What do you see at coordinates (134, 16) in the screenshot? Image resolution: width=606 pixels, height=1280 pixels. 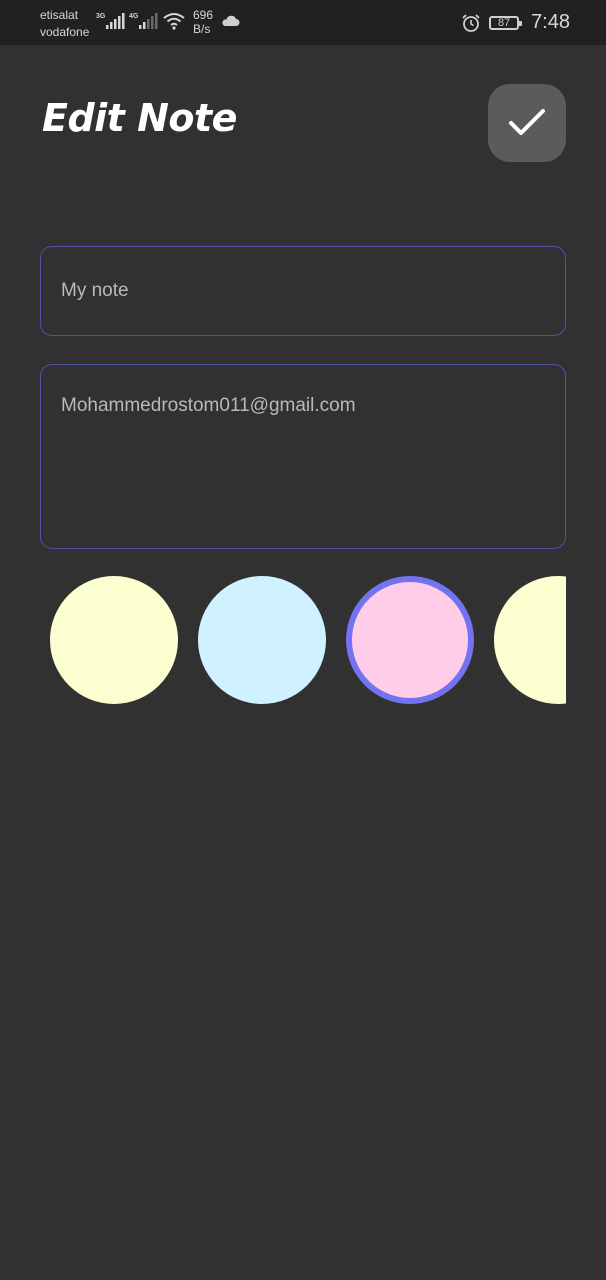 I see `network-2-label: 4G` at bounding box center [134, 16].